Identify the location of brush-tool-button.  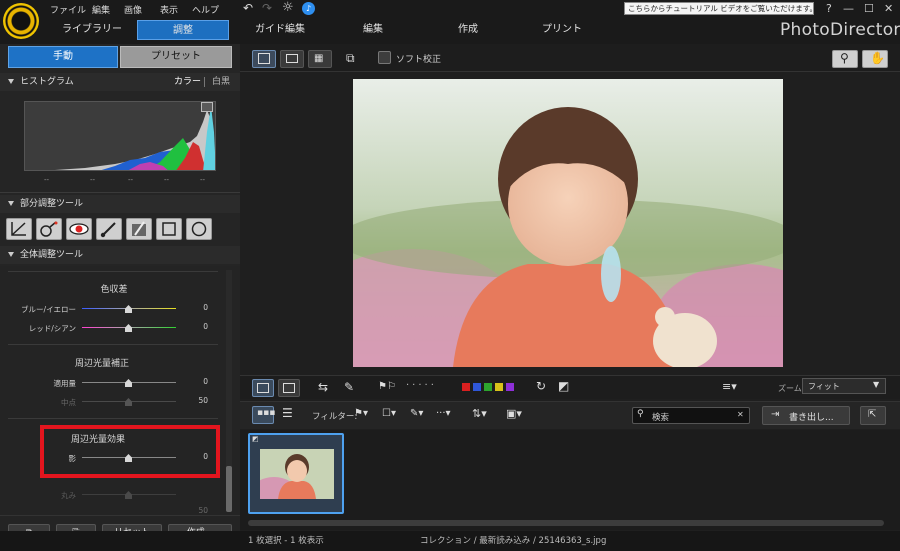
(109, 229).